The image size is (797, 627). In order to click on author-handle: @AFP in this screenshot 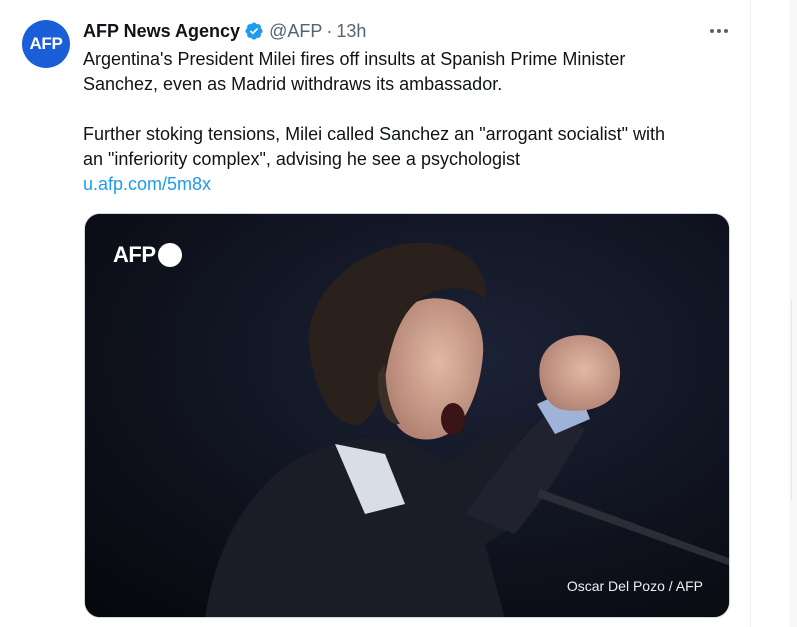, I will do `click(295, 31)`.